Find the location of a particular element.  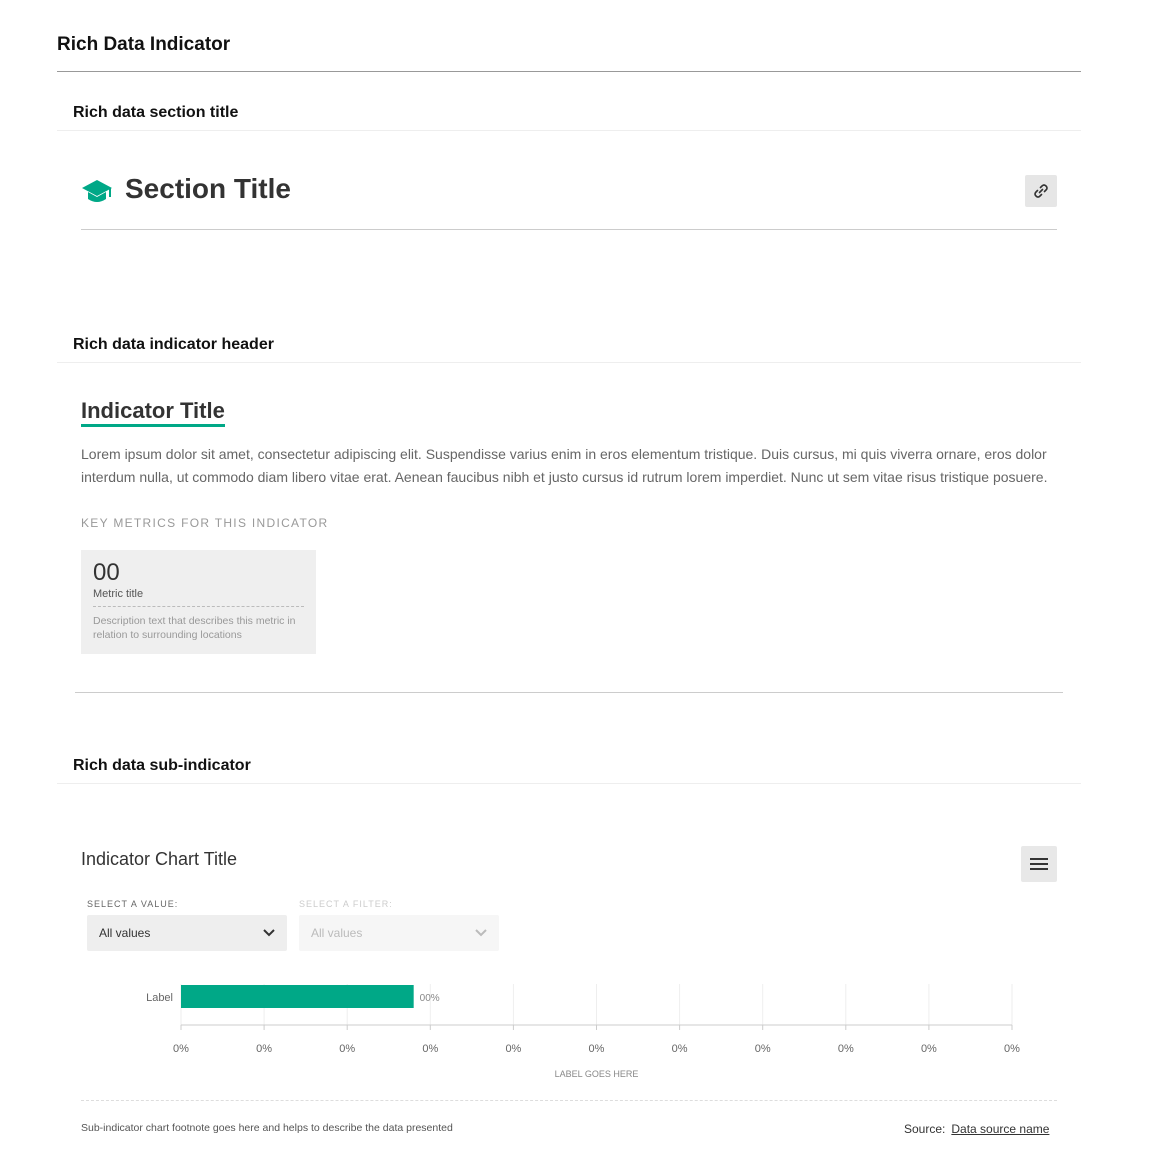

data-source-link: Data source name is located at coordinates (1000, 1129).